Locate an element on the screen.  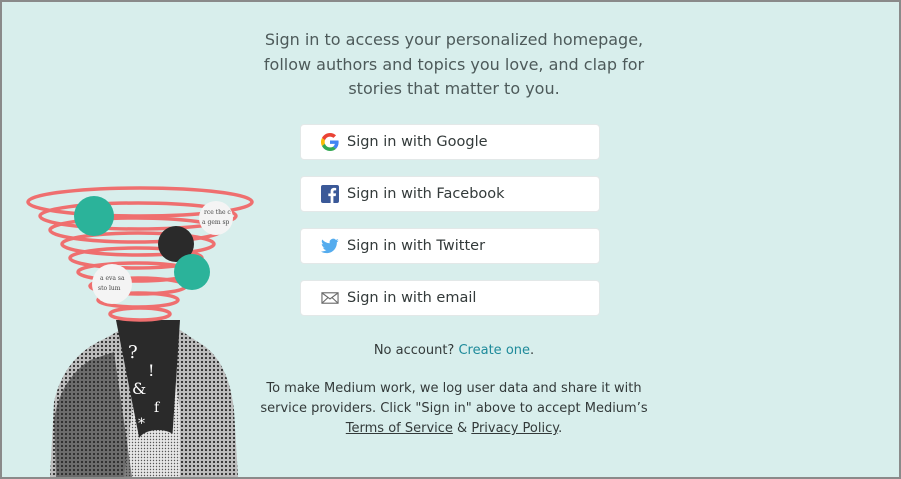
svg-text: a gem sp is located at coordinates (216, 222).